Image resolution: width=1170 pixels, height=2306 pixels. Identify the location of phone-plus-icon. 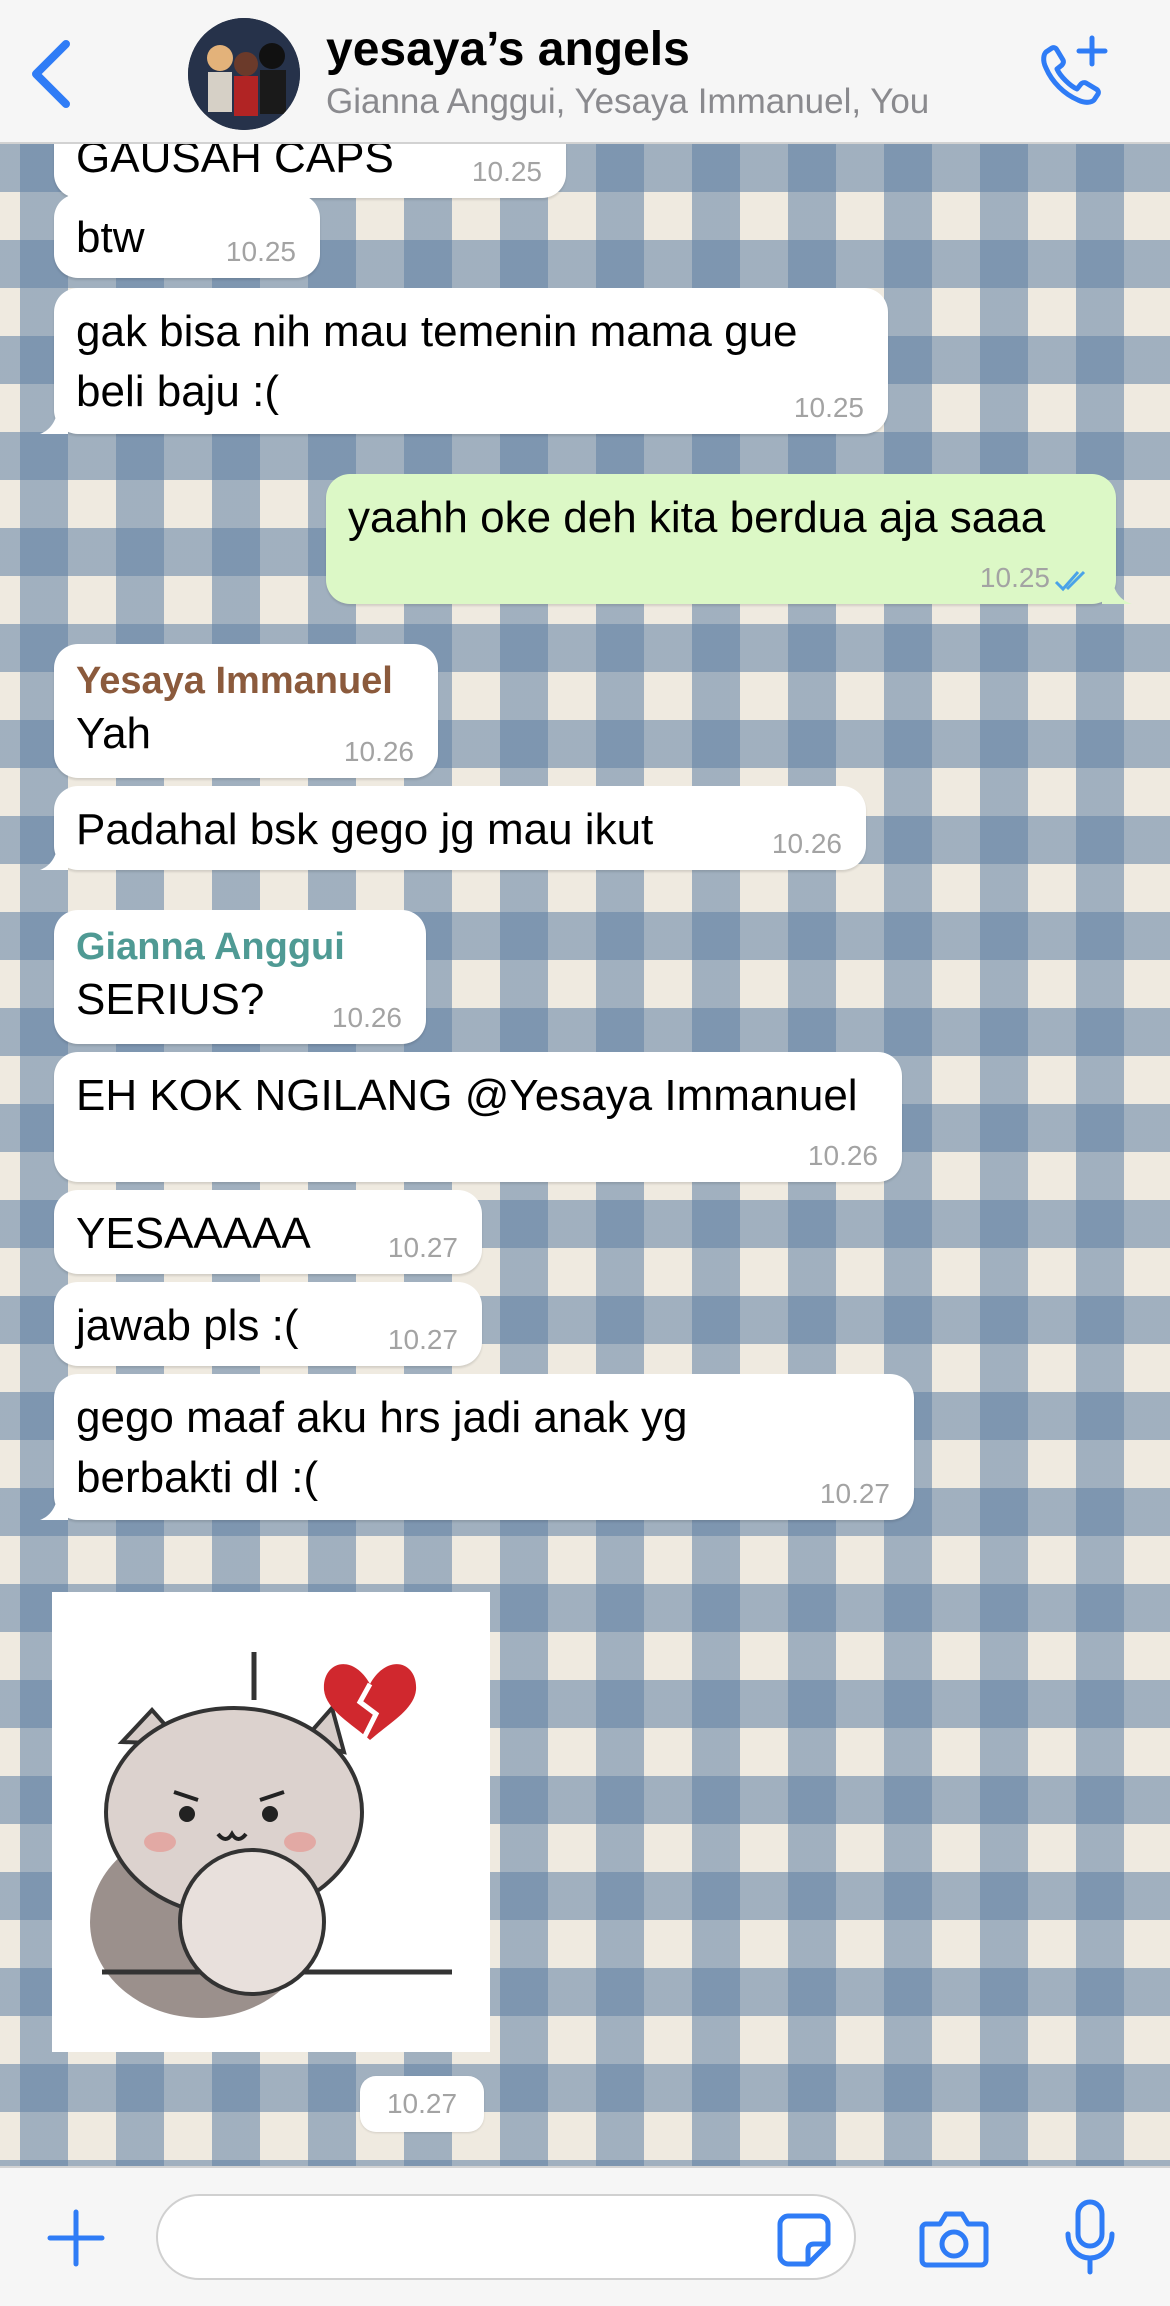
(1074, 70).